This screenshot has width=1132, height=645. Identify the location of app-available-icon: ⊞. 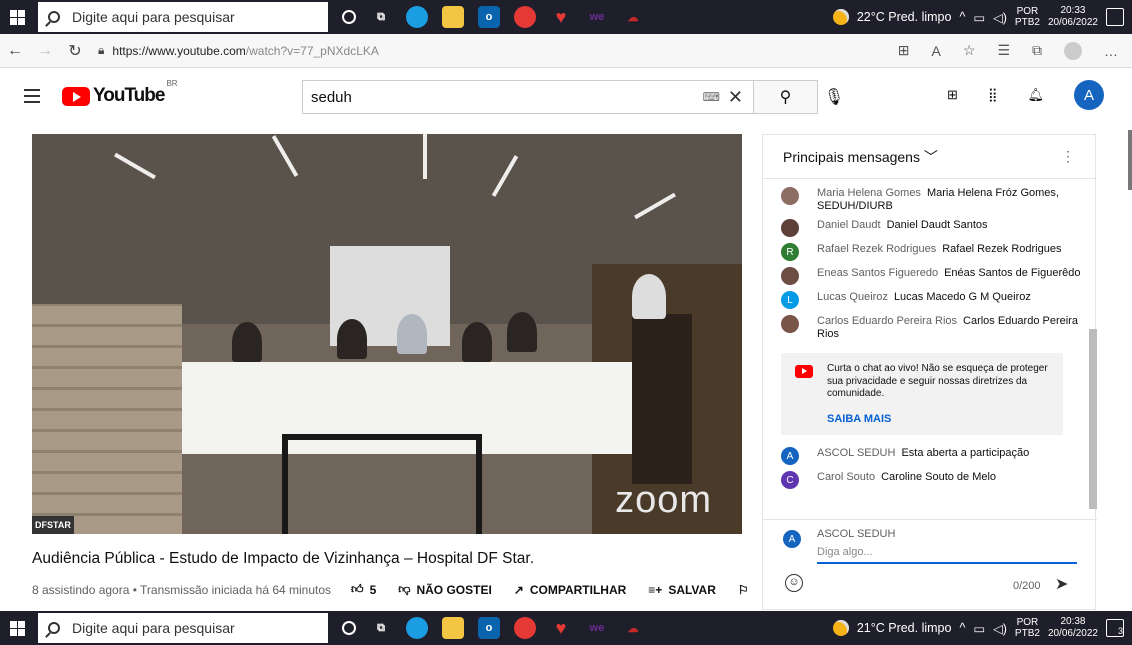
(904, 50).